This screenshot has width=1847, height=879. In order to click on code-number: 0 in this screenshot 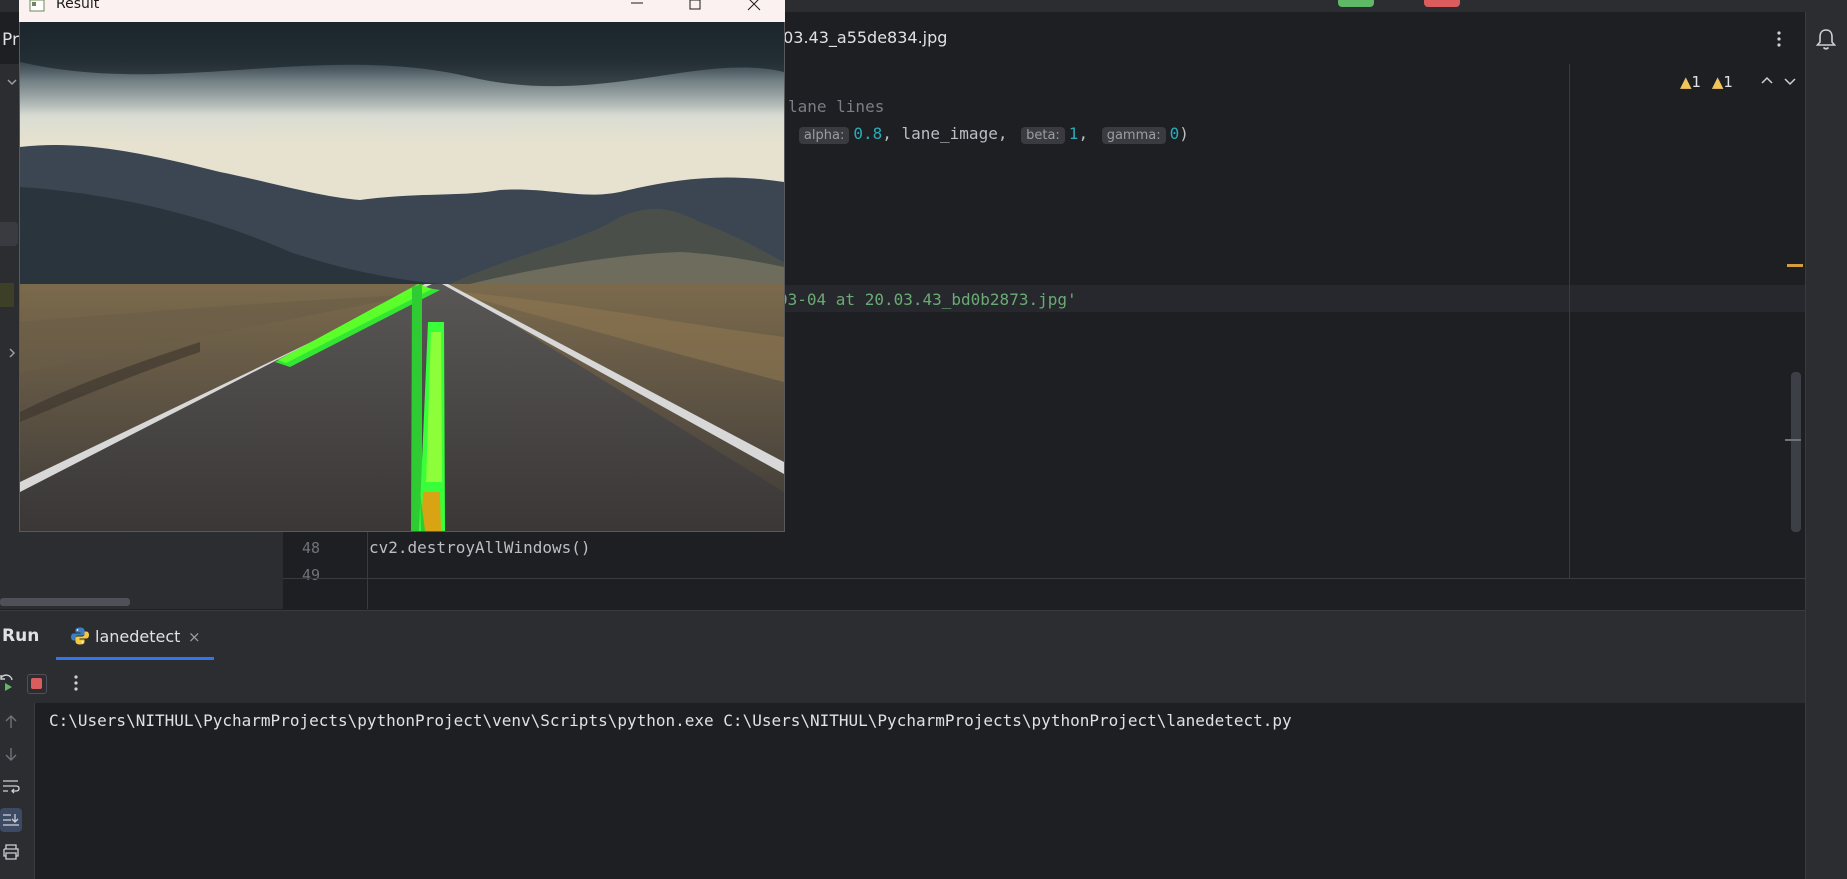, I will do `click(1174, 133)`.